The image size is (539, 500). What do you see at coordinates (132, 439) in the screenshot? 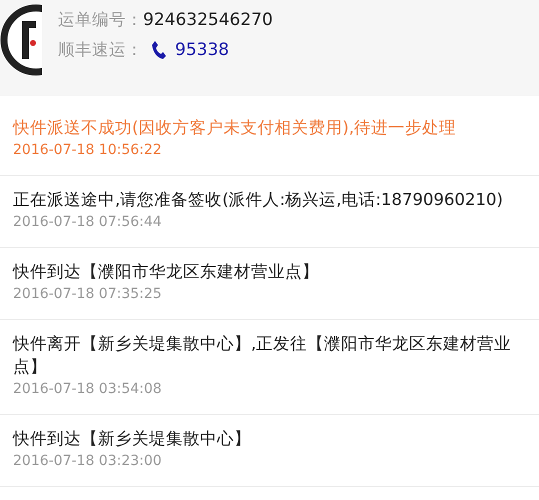
I see `event-description: 快件到达【新乡关堤集散中心】` at bounding box center [132, 439].